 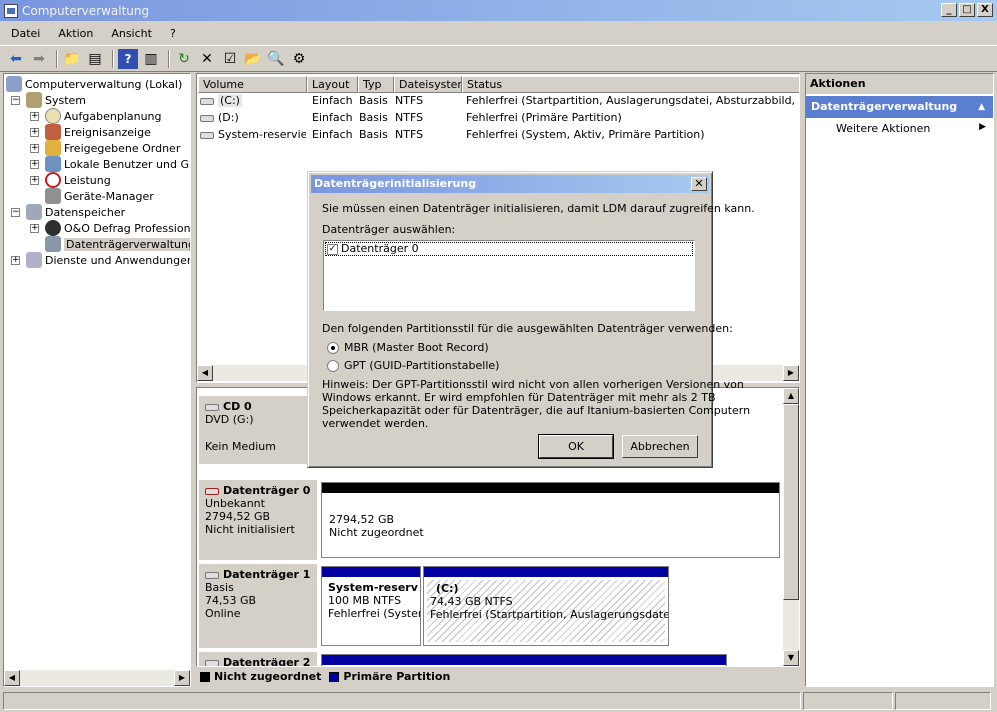 What do you see at coordinates (660, 446) in the screenshot?
I see `cancel-button: Abbrechen` at bounding box center [660, 446].